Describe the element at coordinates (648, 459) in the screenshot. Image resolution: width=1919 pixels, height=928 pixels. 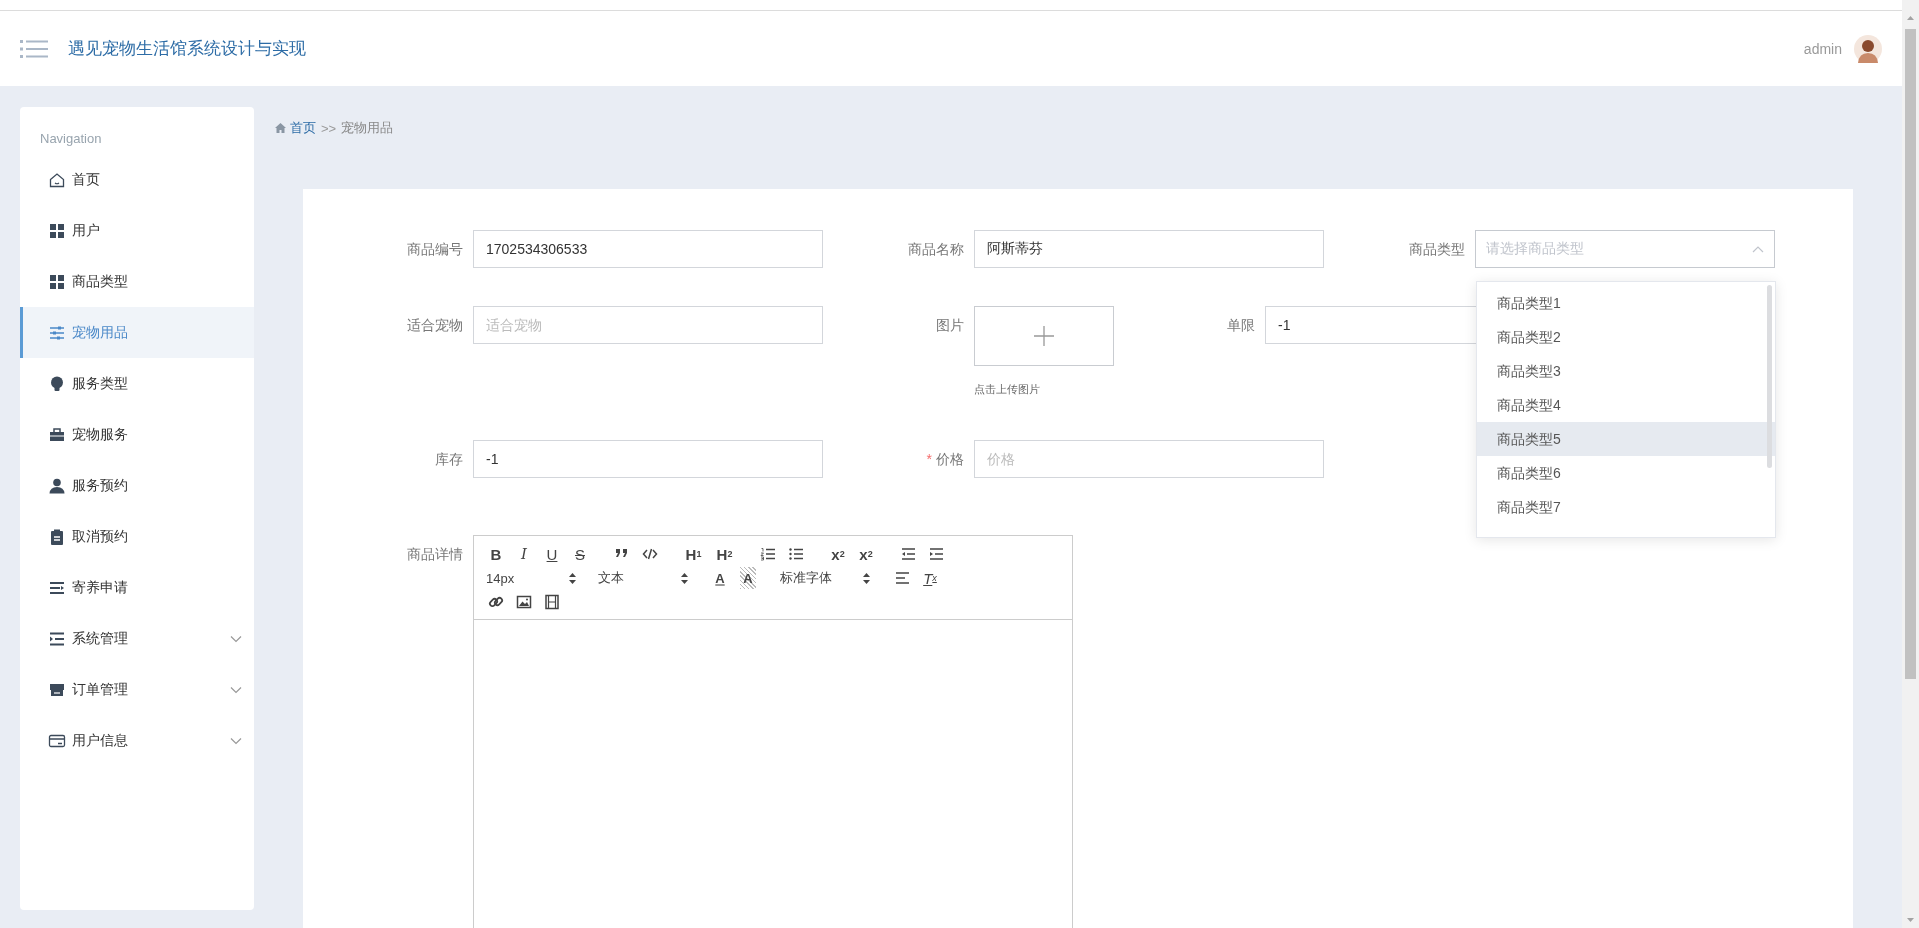
I see `input-field: -1` at that location.